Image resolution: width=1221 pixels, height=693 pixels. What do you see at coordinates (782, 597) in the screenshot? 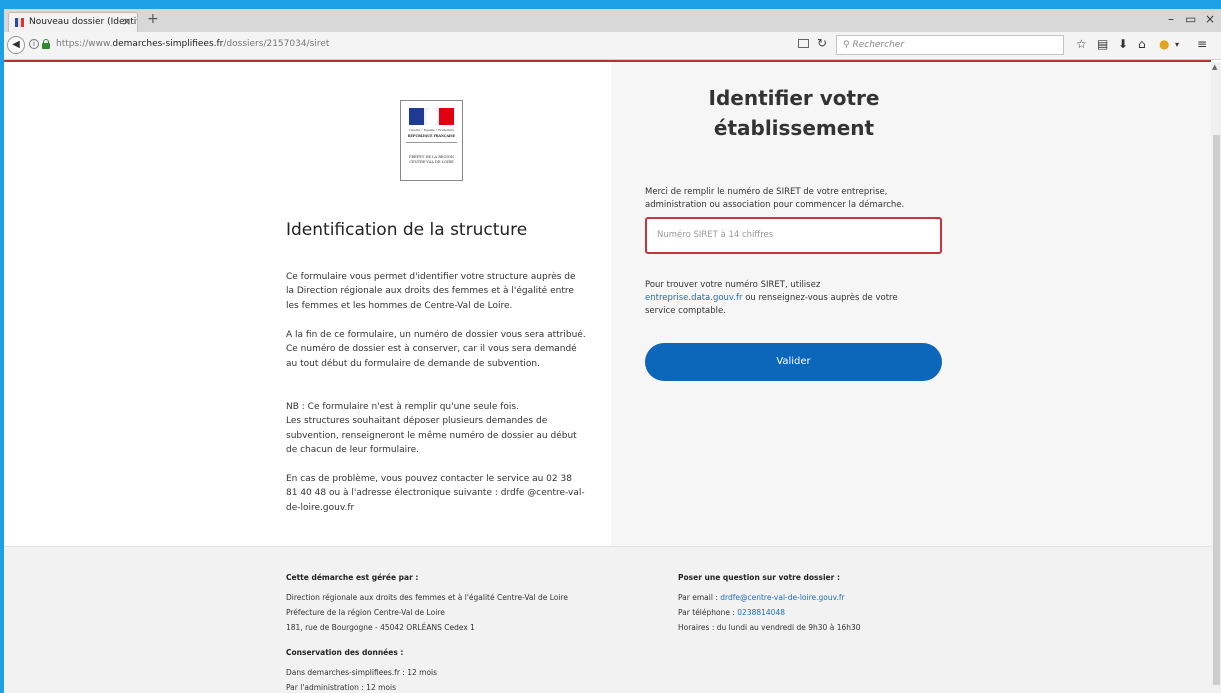
I see `email-link: drdfe@centre-val-de-loire.gouv.fr` at bounding box center [782, 597].